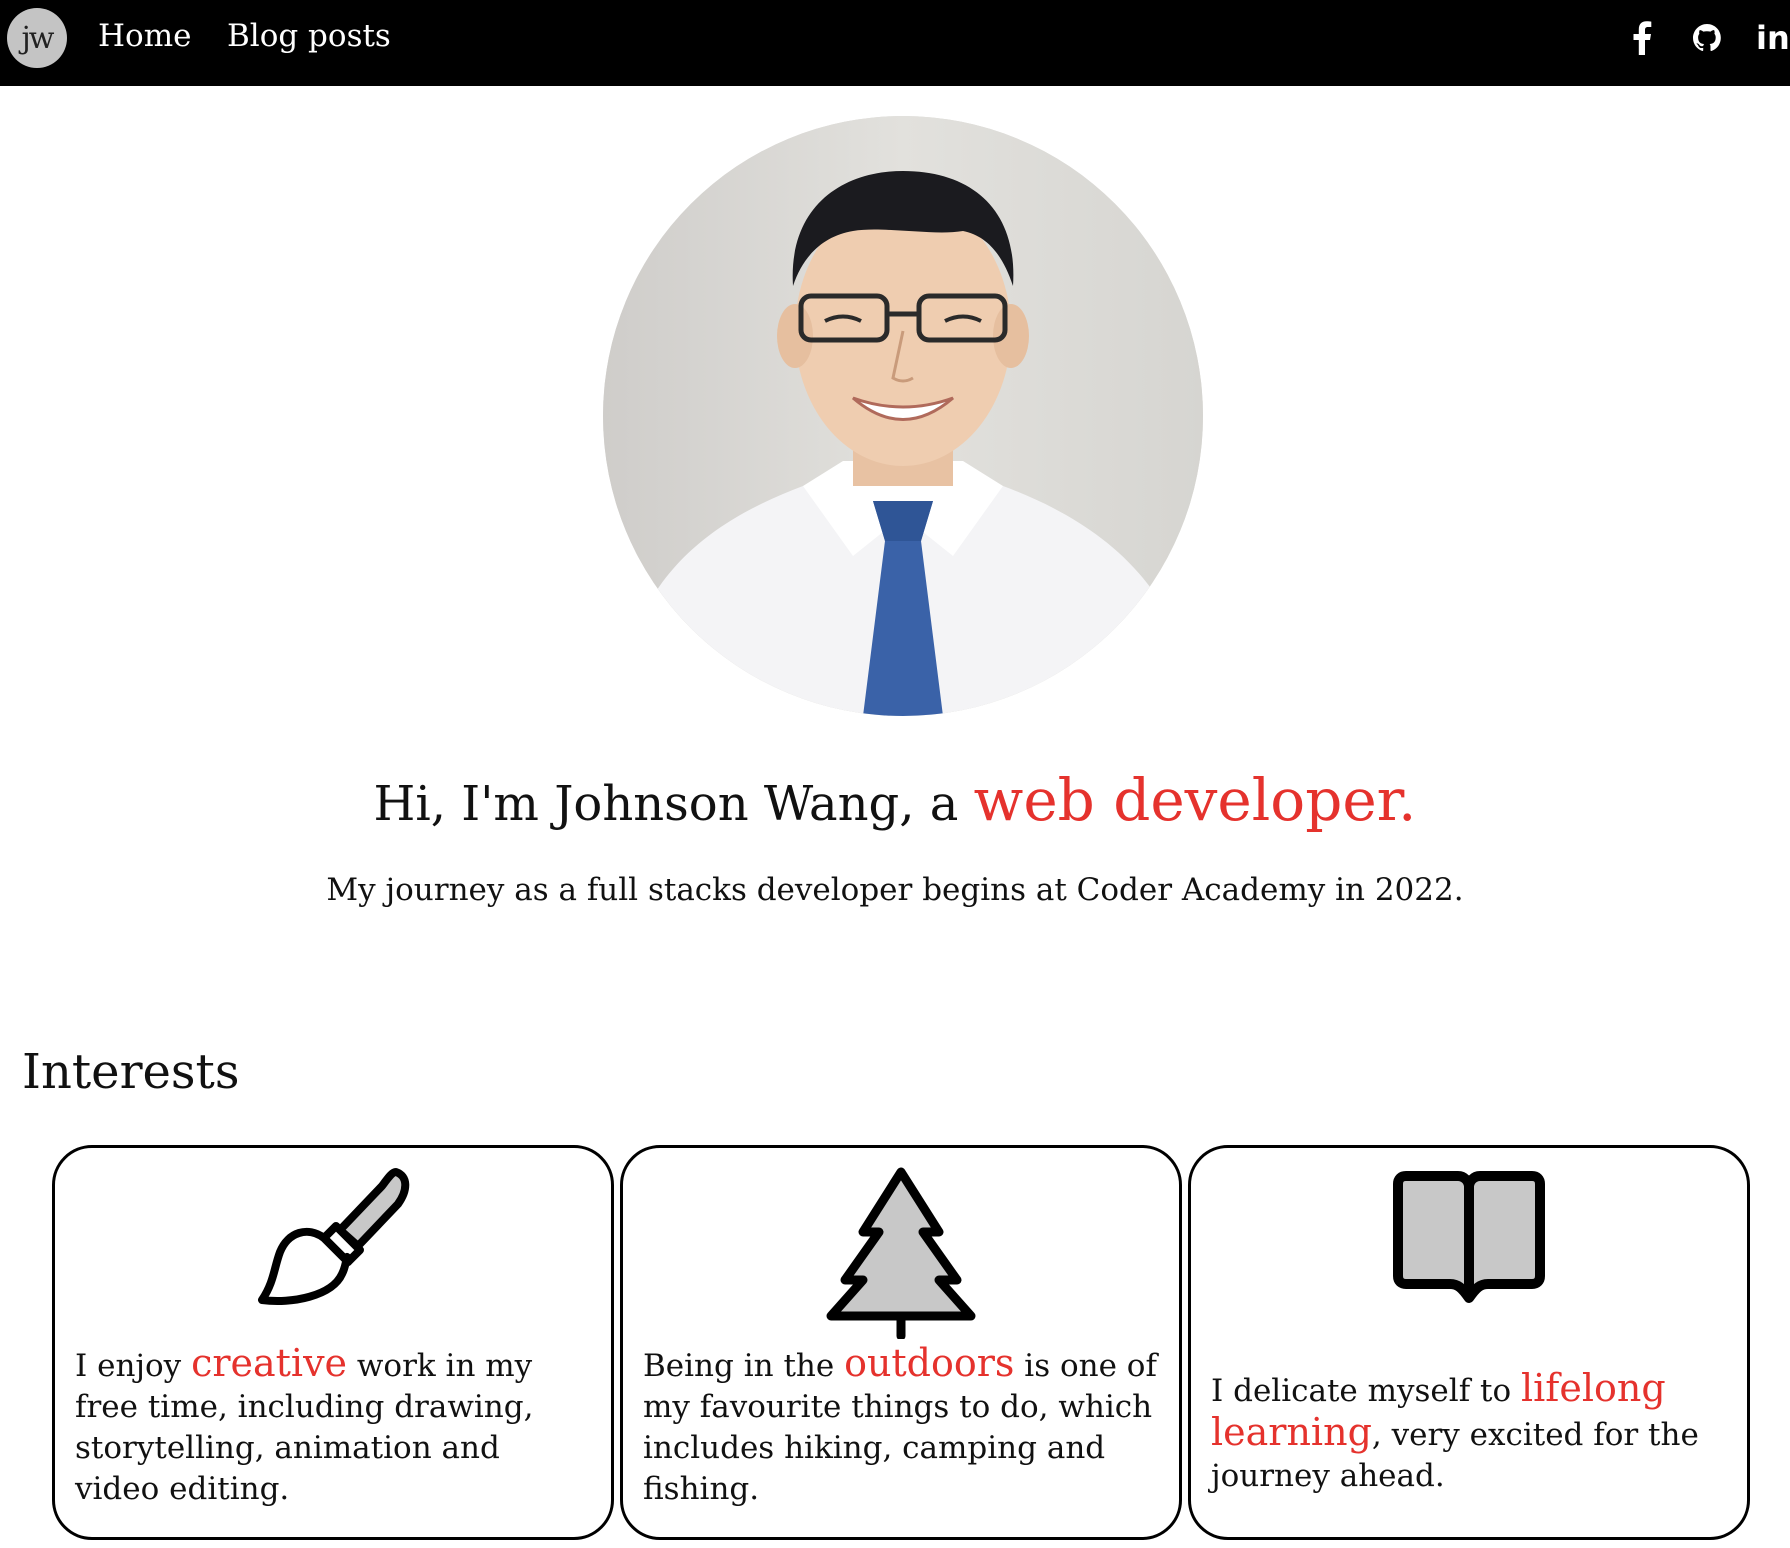 This screenshot has width=1790, height=1548. I want to click on github-icon, so click(1707, 38).